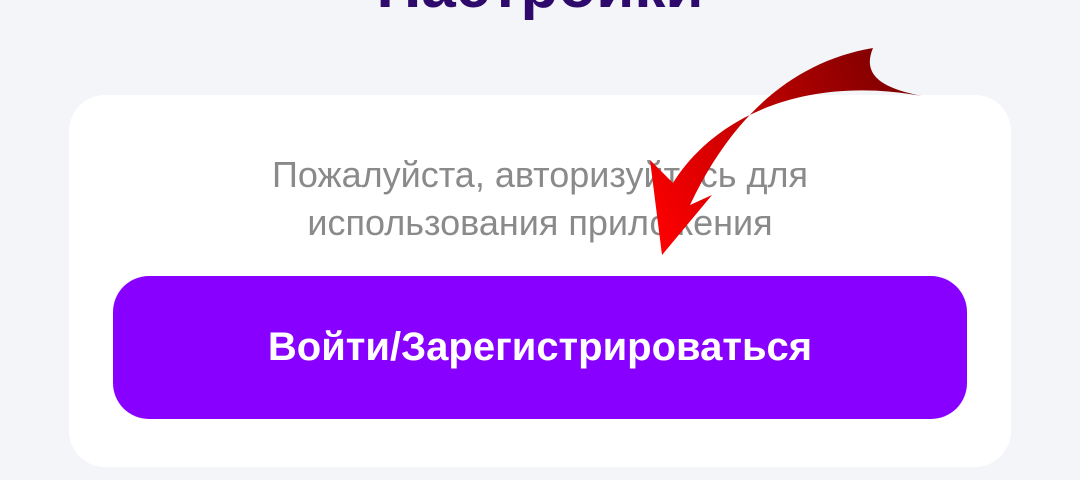  What do you see at coordinates (540, 222) in the screenshot?
I see `auth-message-line-2: использования приложения` at bounding box center [540, 222].